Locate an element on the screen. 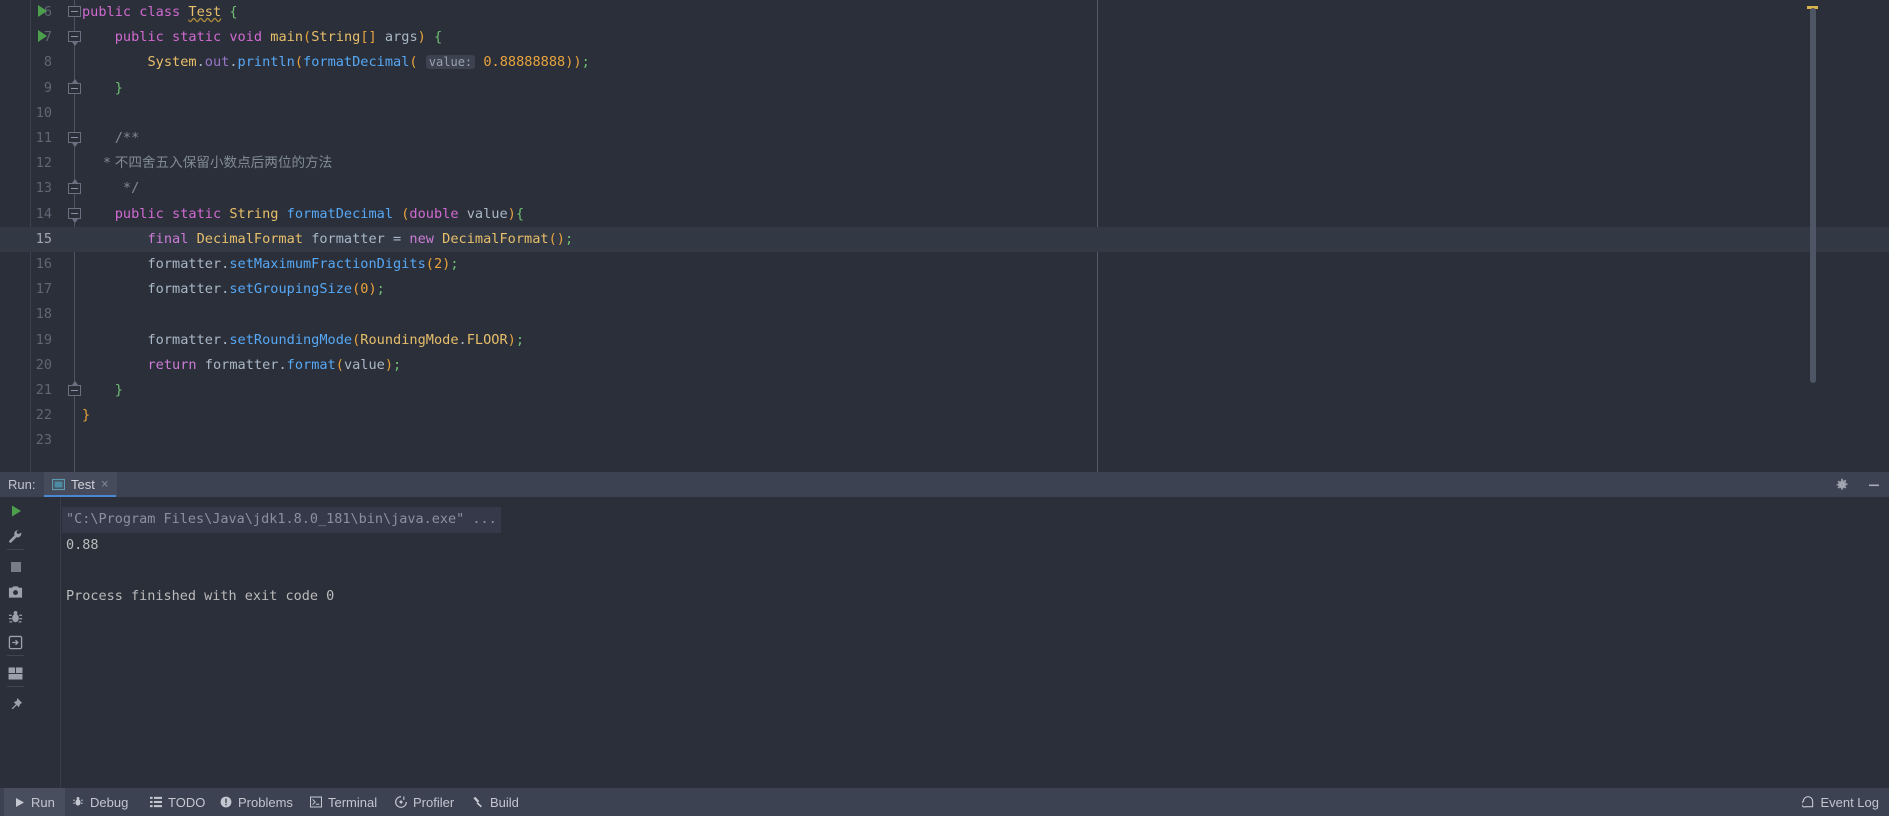 The width and height of the screenshot is (1889, 816). hammer-icon is located at coordinates (478, 802).